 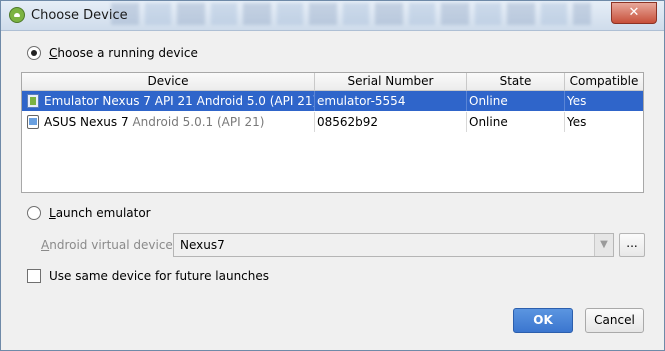 I want to click on device-name: ASUS Nexus 7, so click(x=86, y=122).